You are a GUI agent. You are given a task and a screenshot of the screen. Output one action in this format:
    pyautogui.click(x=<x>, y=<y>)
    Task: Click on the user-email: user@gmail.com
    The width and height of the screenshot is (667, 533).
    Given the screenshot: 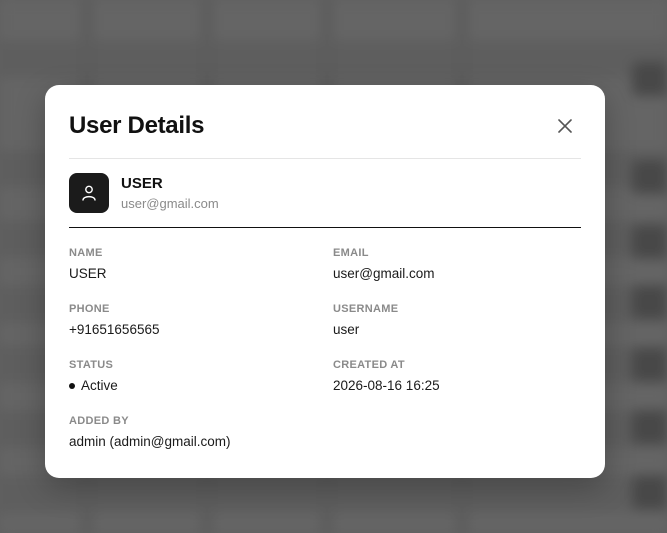 What is the action you would take?
    pyautogui.click(x=170, y=203)
    